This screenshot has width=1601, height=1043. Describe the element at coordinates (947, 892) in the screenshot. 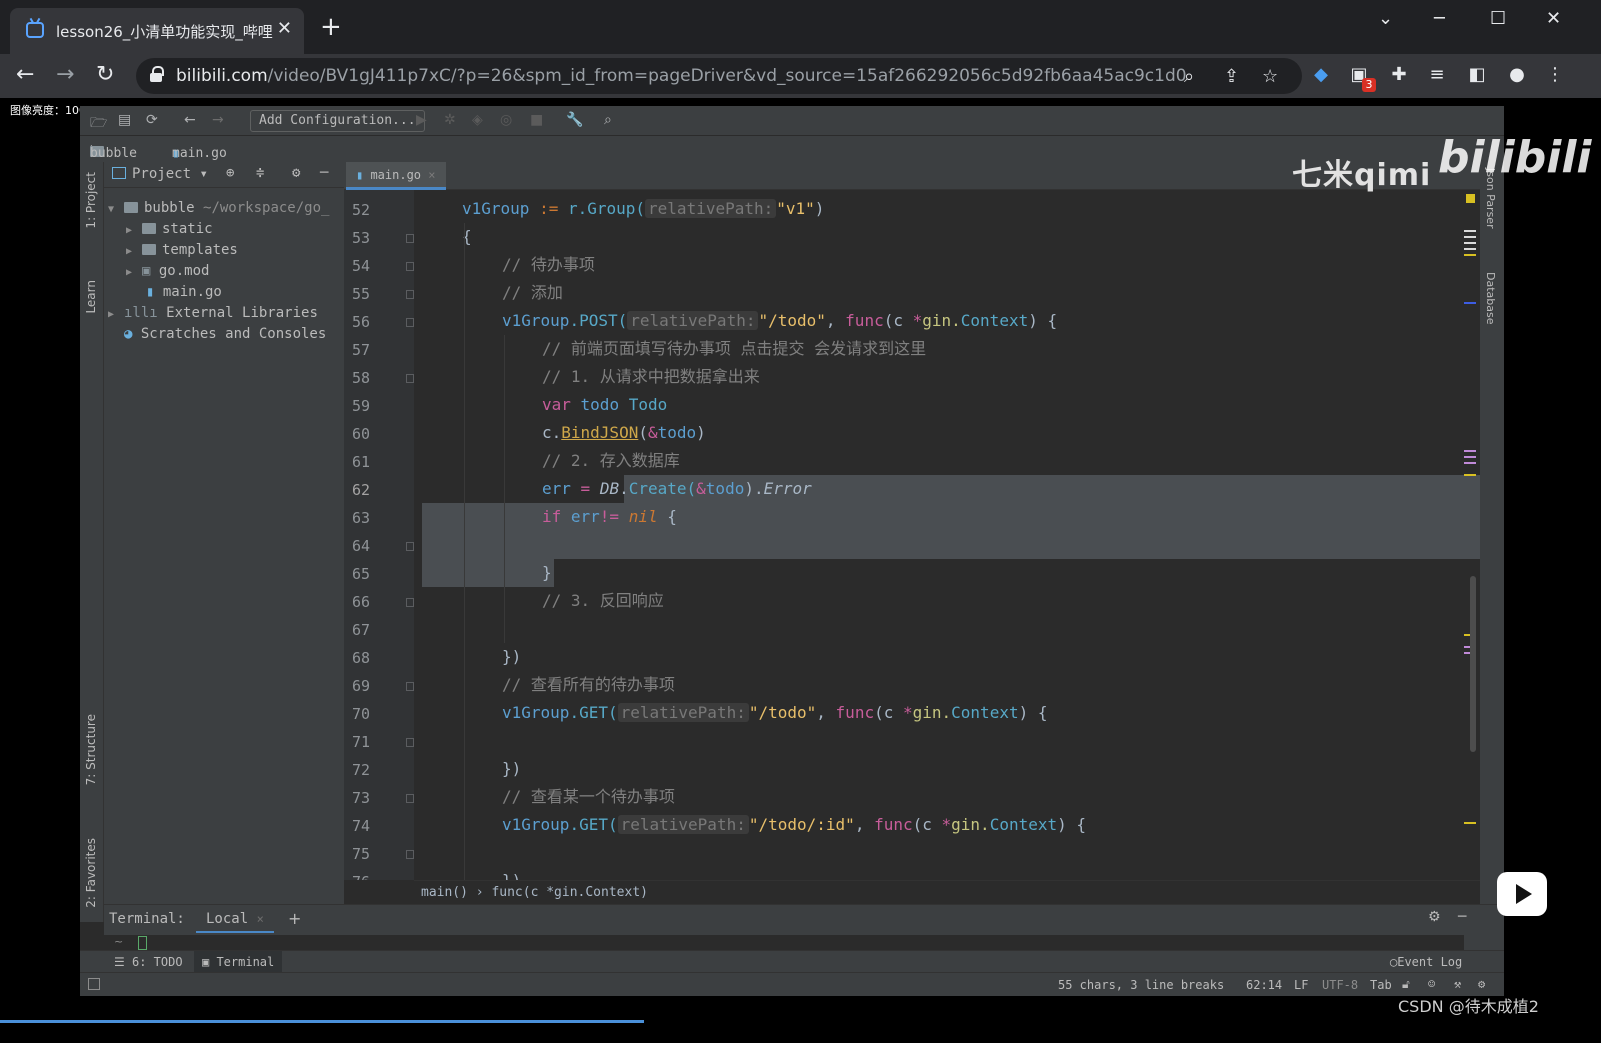

I see `code-breadcrumb: main() › func(c *gin.Context)` at that location.